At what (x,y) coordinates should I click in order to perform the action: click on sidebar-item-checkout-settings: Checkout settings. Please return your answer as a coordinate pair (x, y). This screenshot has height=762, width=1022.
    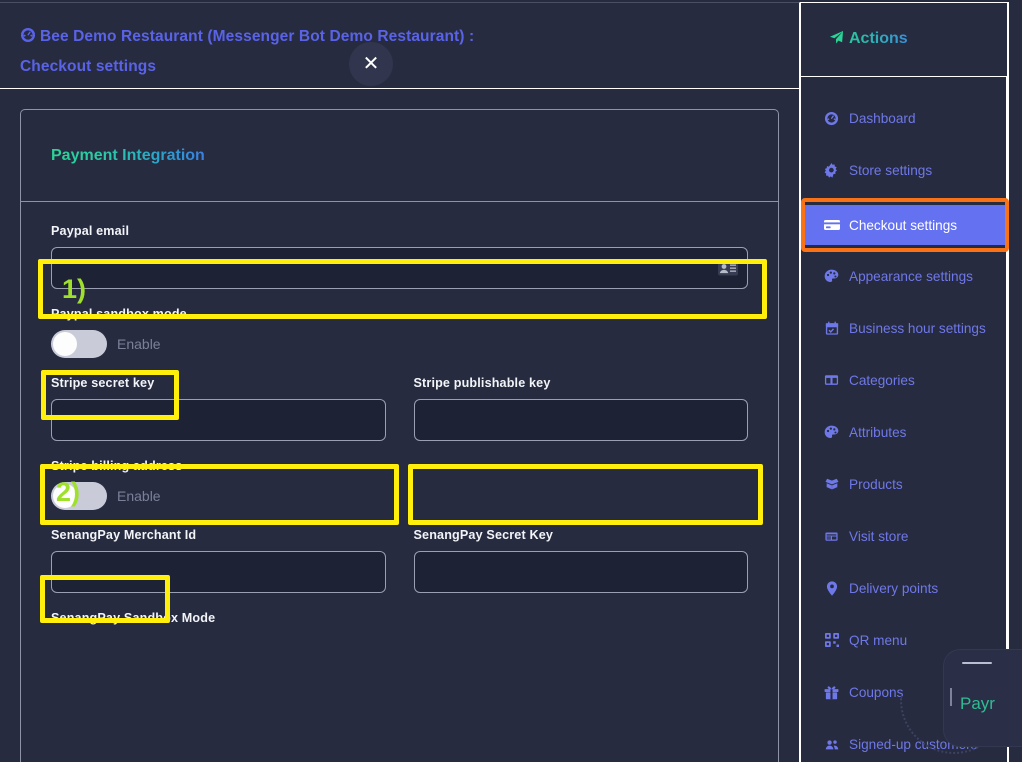
    Looking at the image, I should click on (904, 225).